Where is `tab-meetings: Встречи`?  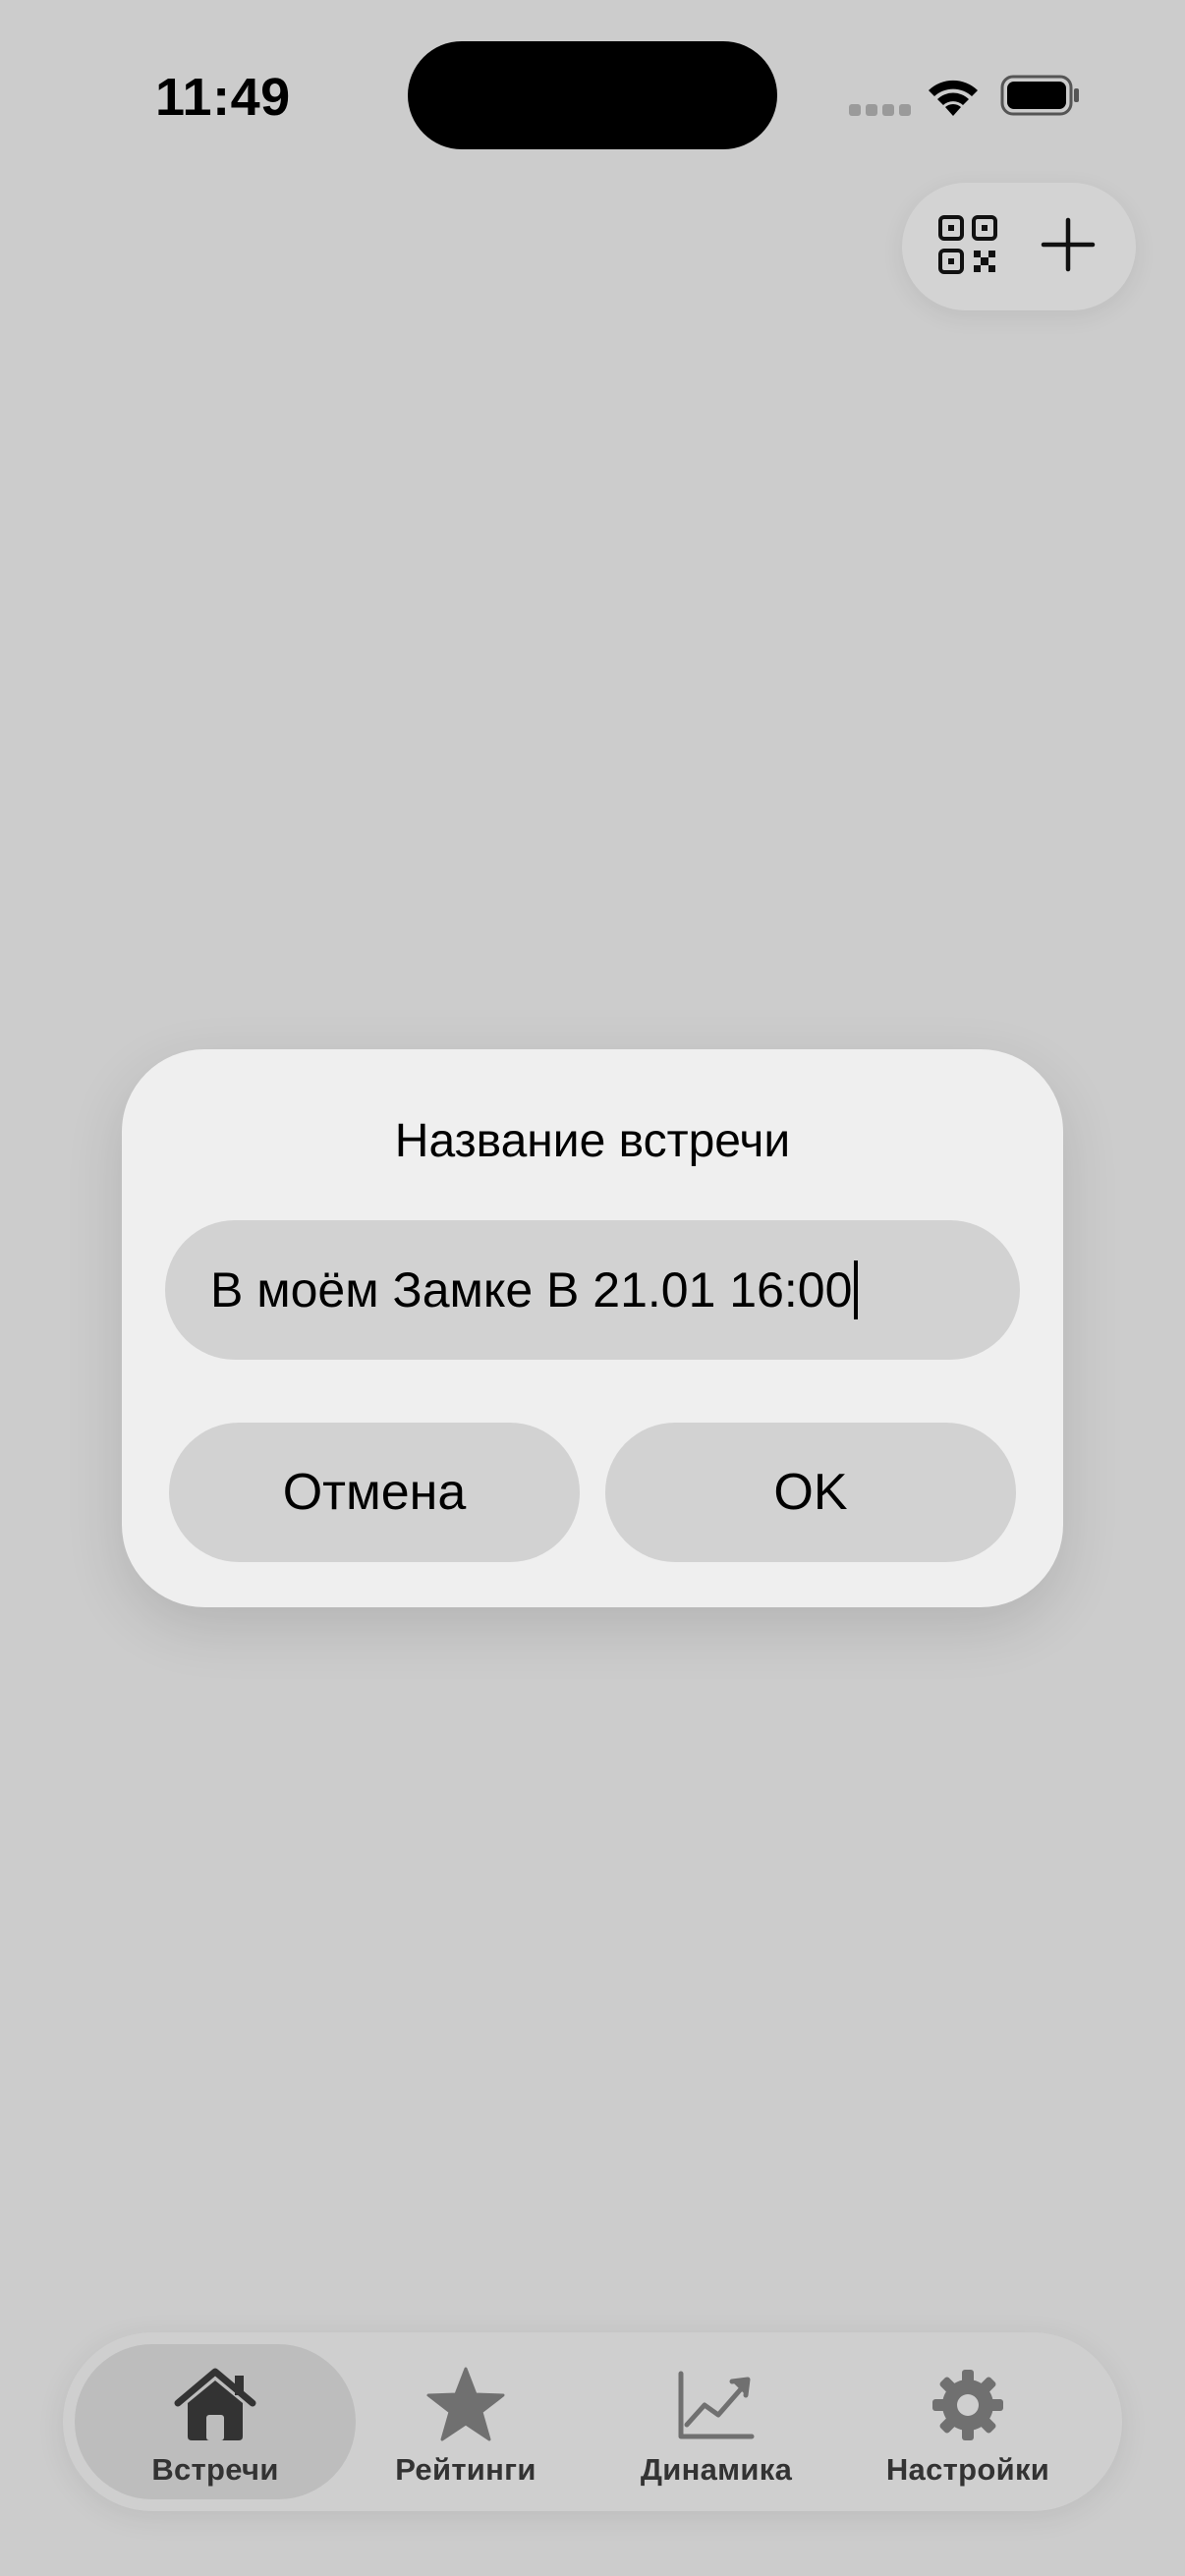
tab-meetings: Встречи is located at coordinates (215, 2429).